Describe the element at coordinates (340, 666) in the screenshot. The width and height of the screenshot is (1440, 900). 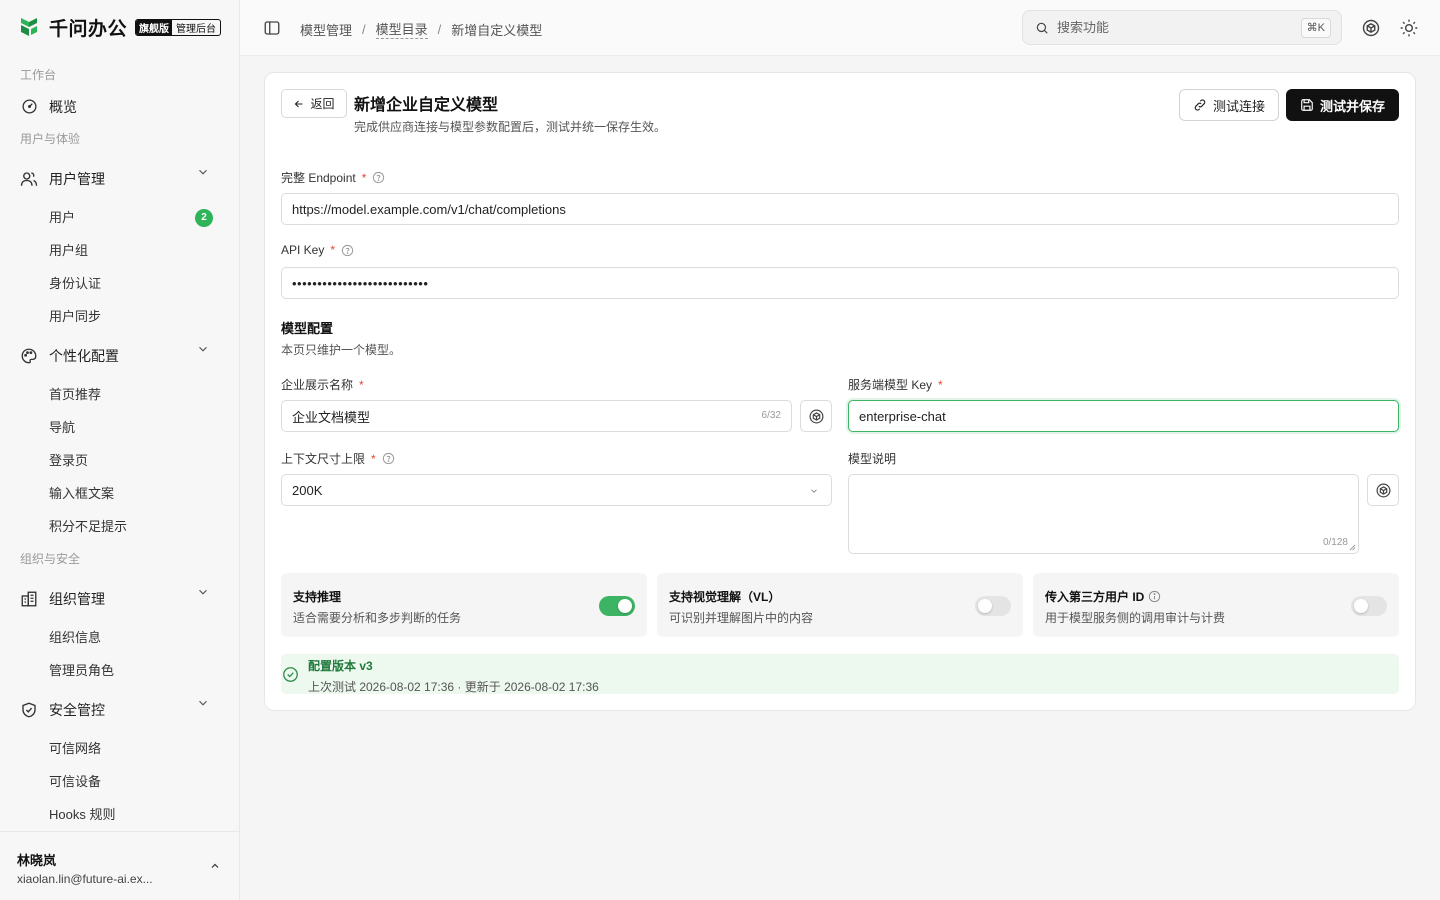
I see `config-version: 配置版本 v3` at that location.